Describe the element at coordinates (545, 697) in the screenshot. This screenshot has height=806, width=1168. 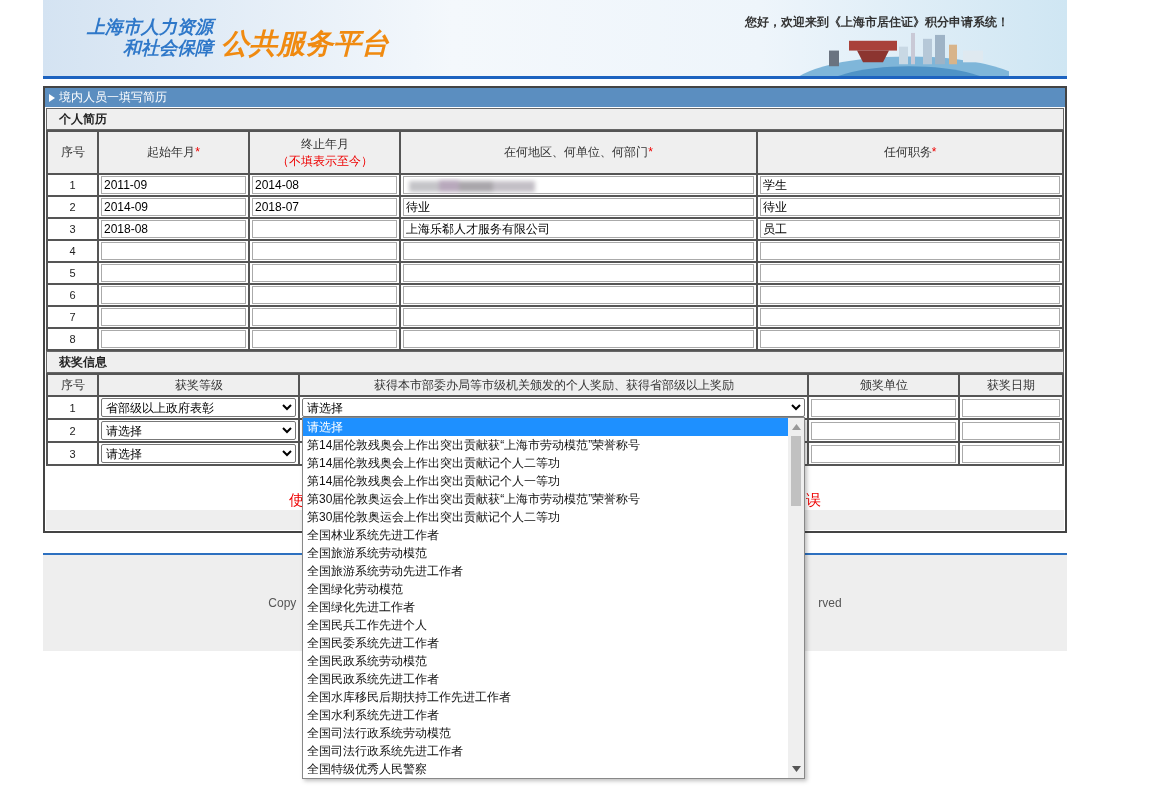
I see `dropdown-option: 全国水库移民后期扶持工作先进工作者` at that location.